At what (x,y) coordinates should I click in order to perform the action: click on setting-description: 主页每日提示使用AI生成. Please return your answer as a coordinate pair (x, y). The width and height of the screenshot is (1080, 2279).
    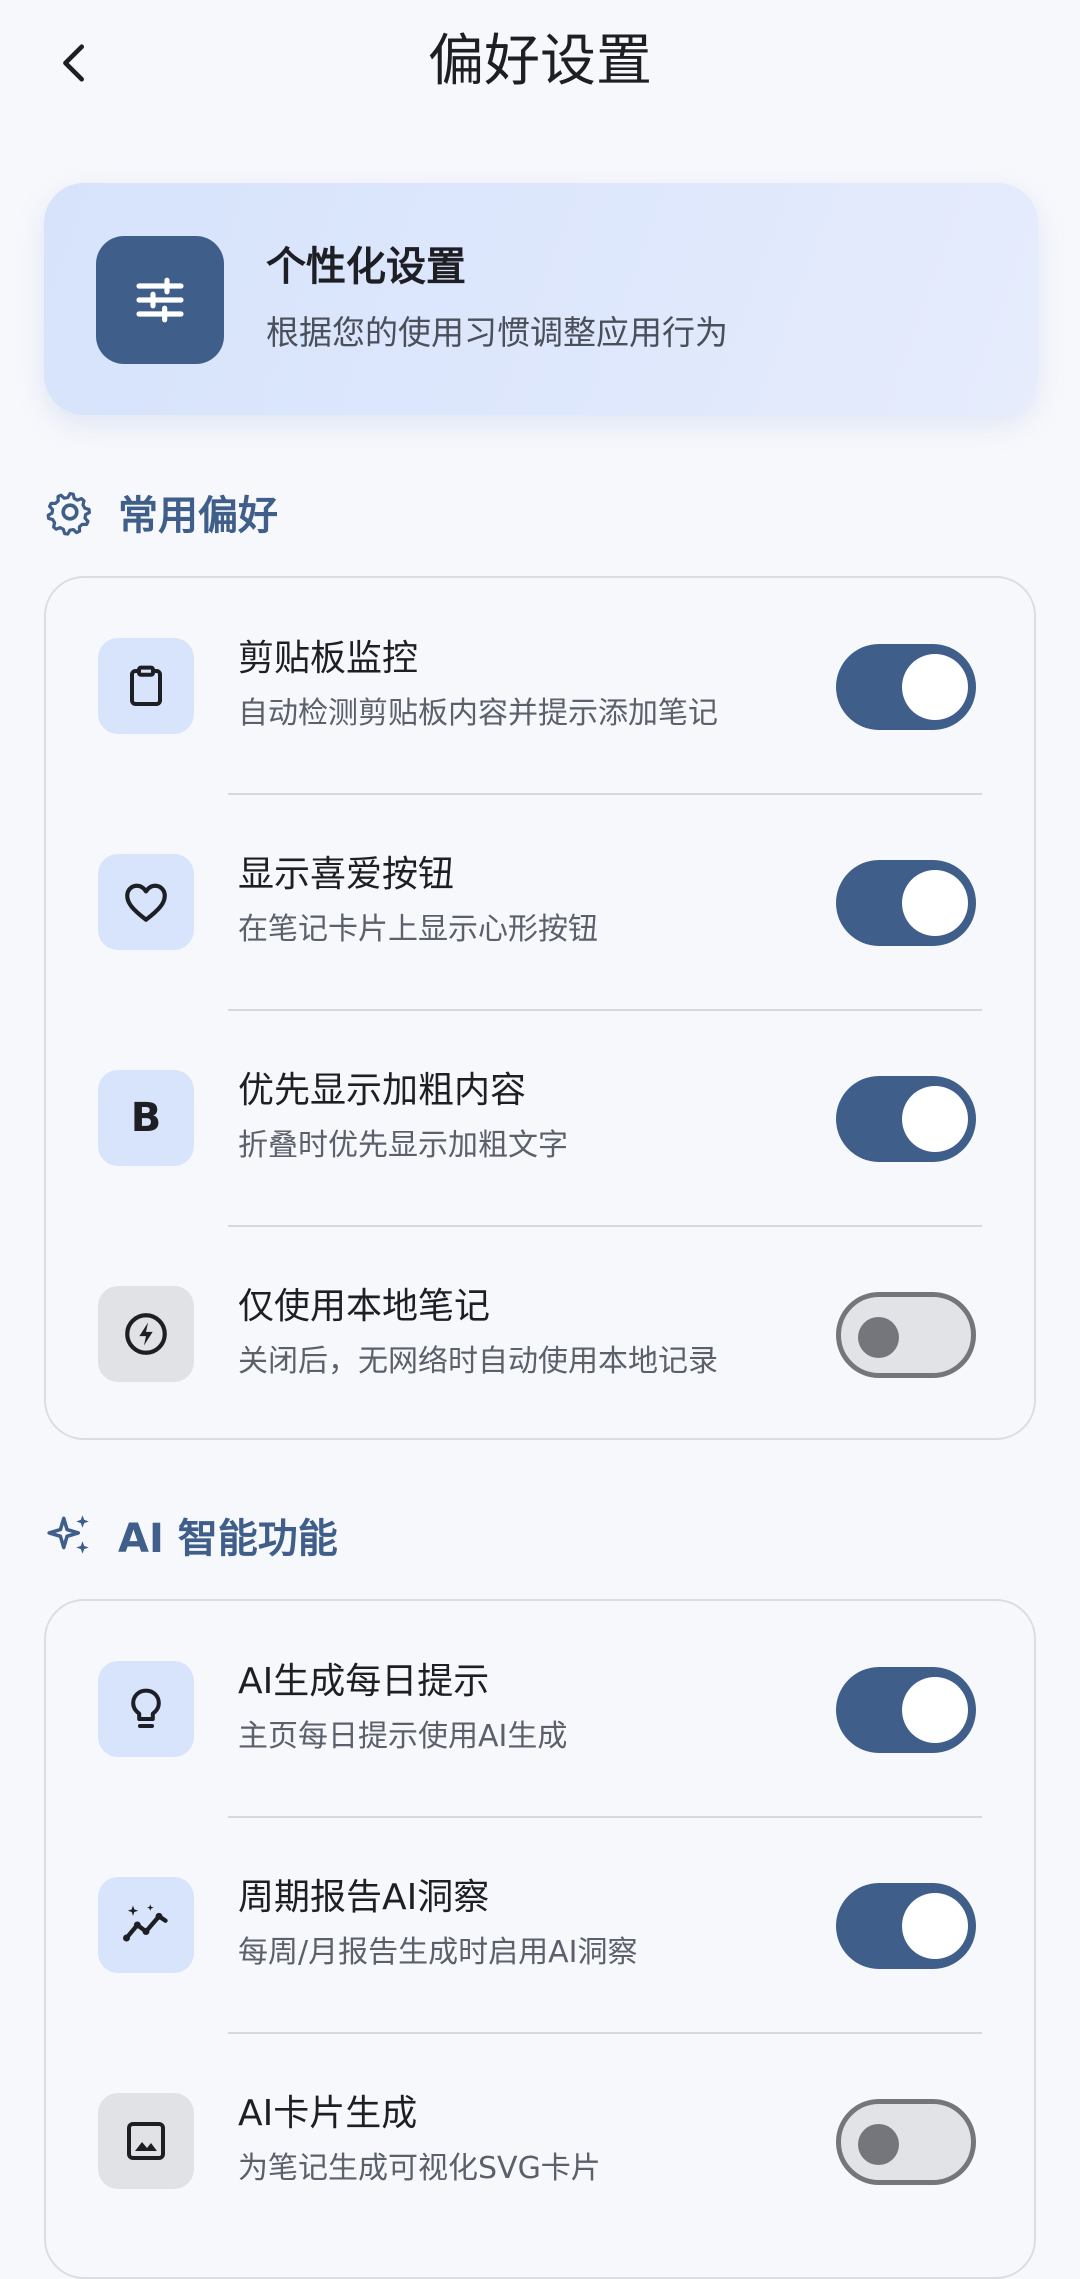
    Looking at the image, I should click on (403, 1736).